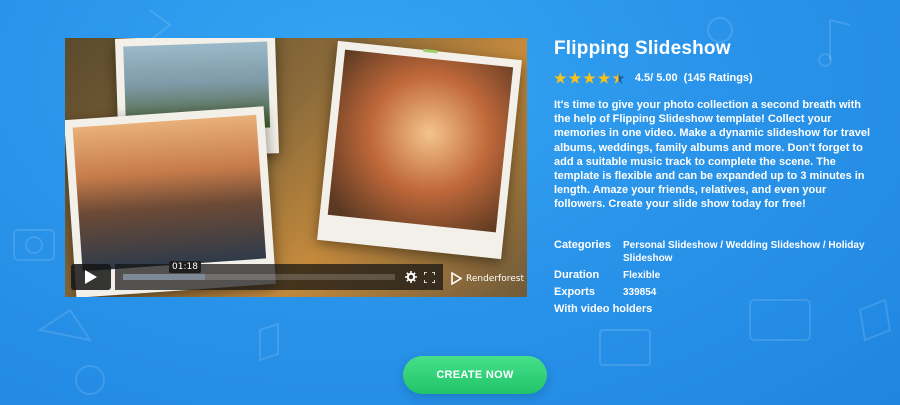 This screenshot has width=900, height=405. I want to click on progress-track, so click(259, 277).